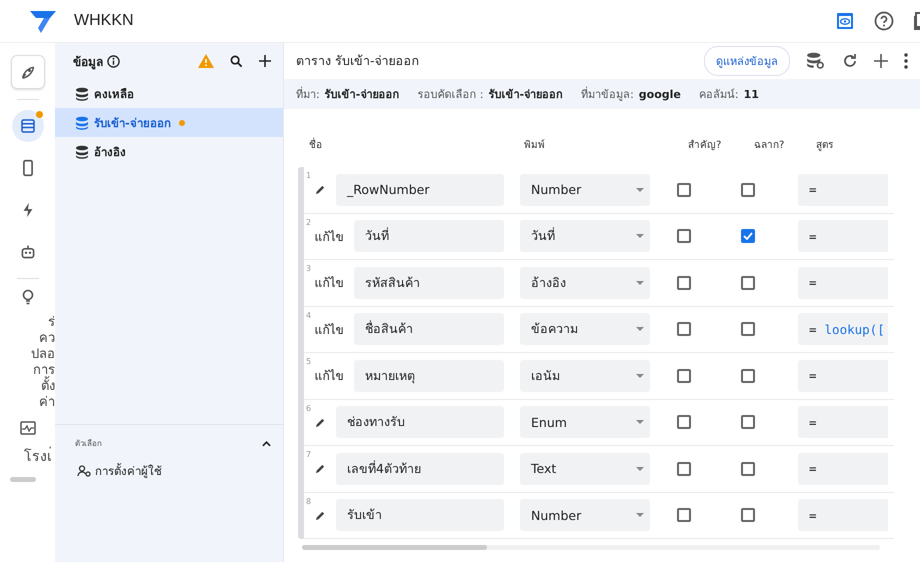 Image resolution: width=920 pixels, height=562 pixels. Describe the element at coordinates (585, 236) in the screenshot. I see `type-dropdown: วันที่` at that location.